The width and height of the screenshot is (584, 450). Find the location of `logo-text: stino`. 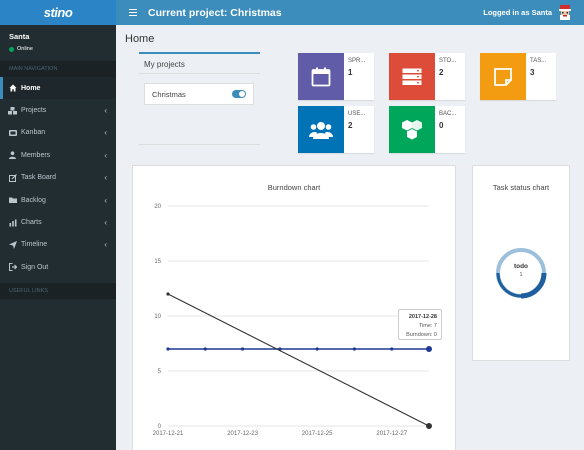

logo-text: stino is located at coordinates (58, 12).